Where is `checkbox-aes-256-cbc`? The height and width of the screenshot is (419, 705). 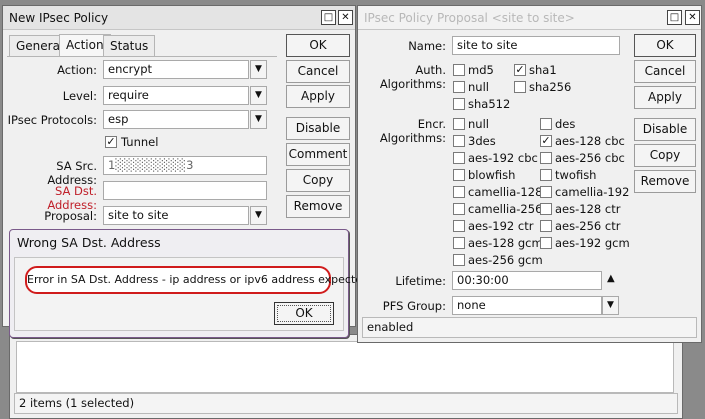
checkbox-aes-256-cbc is located at coordinates (546, 158).